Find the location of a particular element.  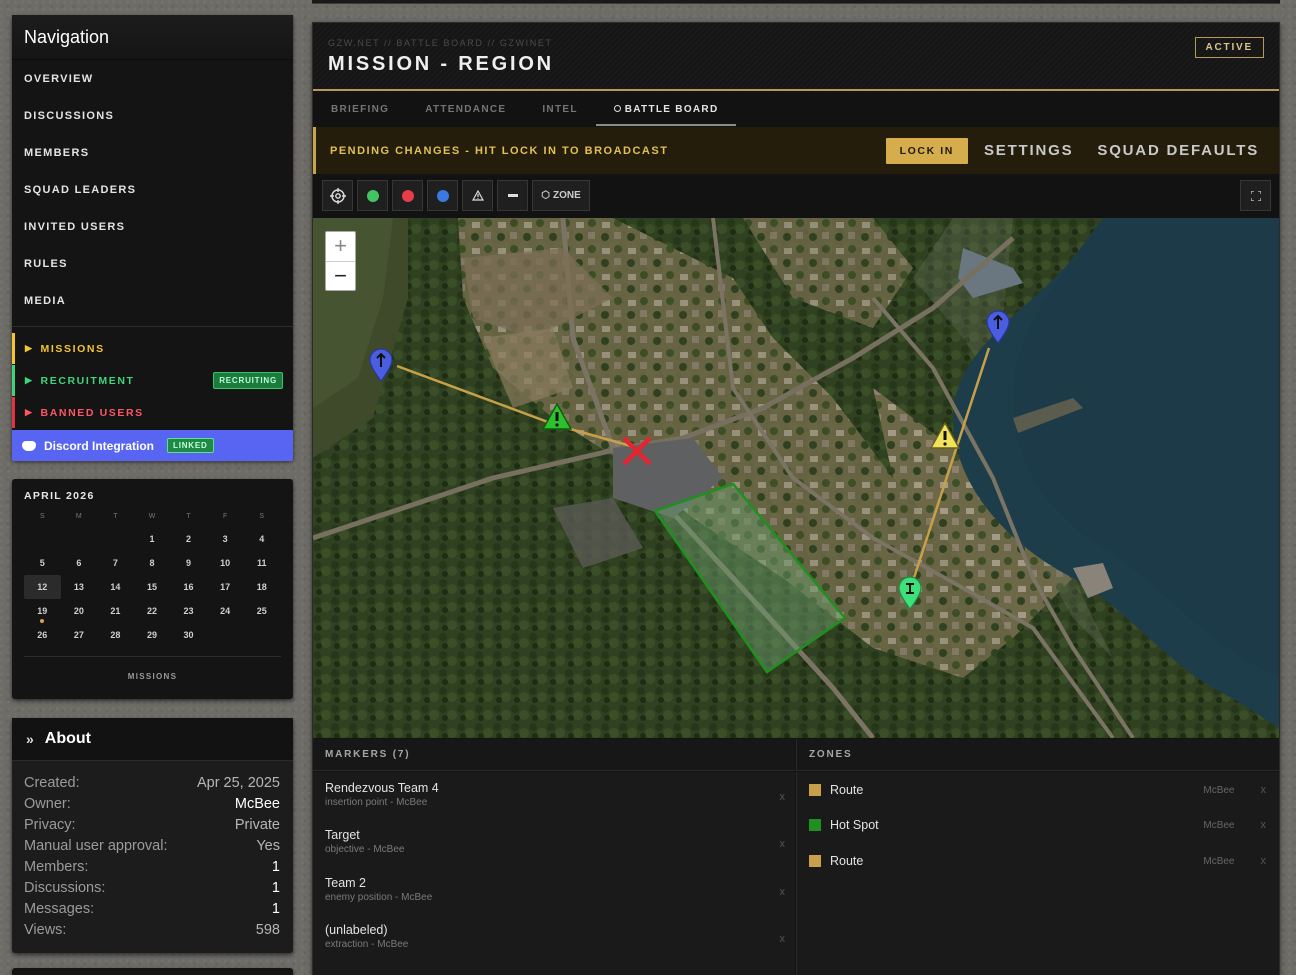

tab-battle-board: BATTLE BOARD is located at coordinates (666, 109).